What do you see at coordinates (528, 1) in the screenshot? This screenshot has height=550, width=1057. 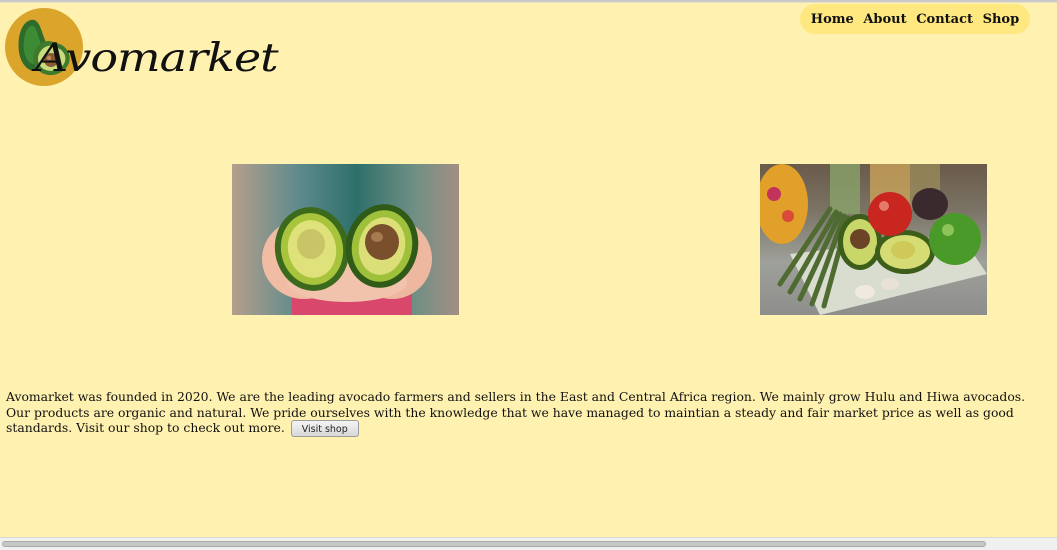 I see `window-top-edge` at bounding box center [528, 1].